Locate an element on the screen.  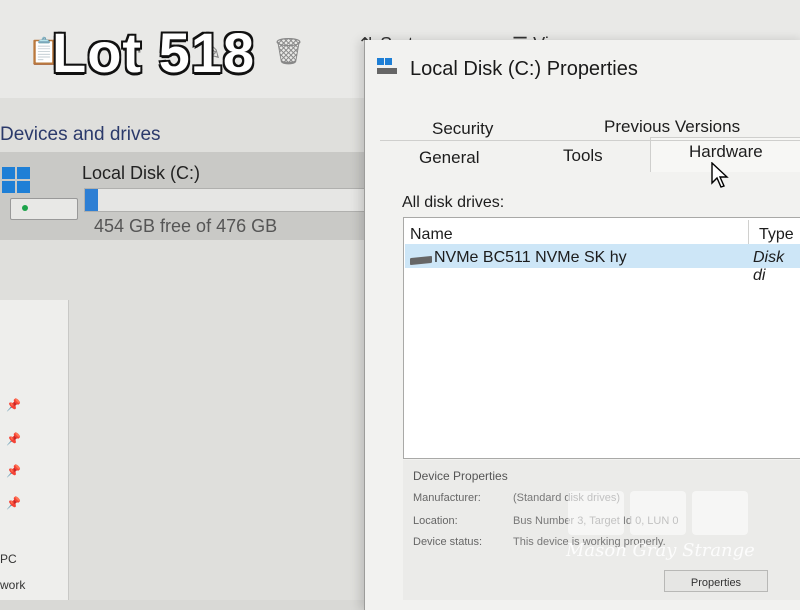
drive-free-space: 454 GB free of 476 GB is located at coordinates (186, 226).